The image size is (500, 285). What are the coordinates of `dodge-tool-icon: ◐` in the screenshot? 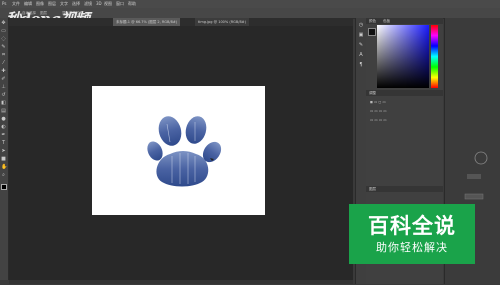 It's located at (3, 127).